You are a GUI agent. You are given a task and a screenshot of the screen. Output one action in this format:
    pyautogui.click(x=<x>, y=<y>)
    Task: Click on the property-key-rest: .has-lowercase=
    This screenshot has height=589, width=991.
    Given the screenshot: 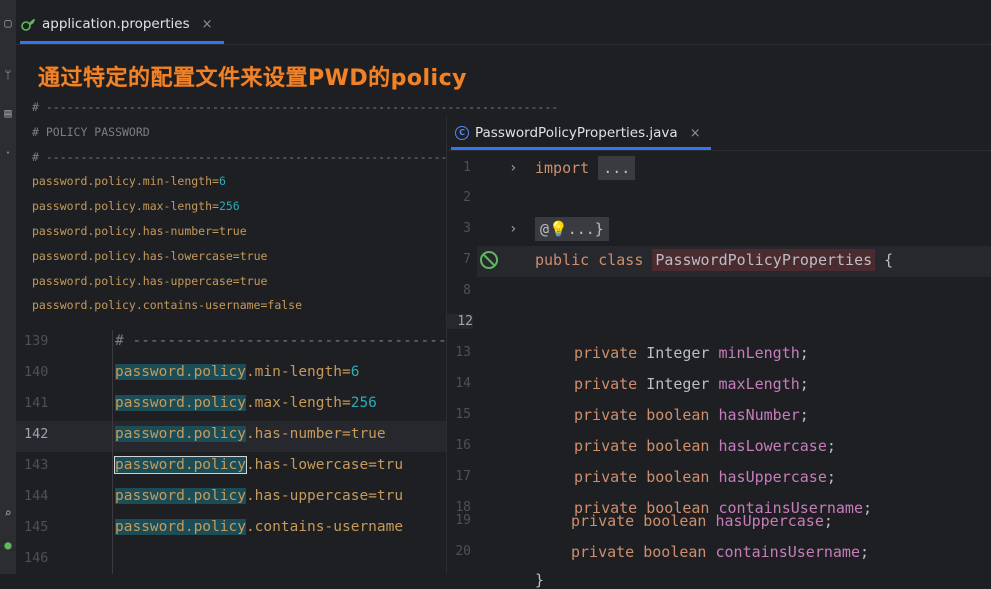 What is the action you would take?
    pyautogui.click(x=311, y=465)
    